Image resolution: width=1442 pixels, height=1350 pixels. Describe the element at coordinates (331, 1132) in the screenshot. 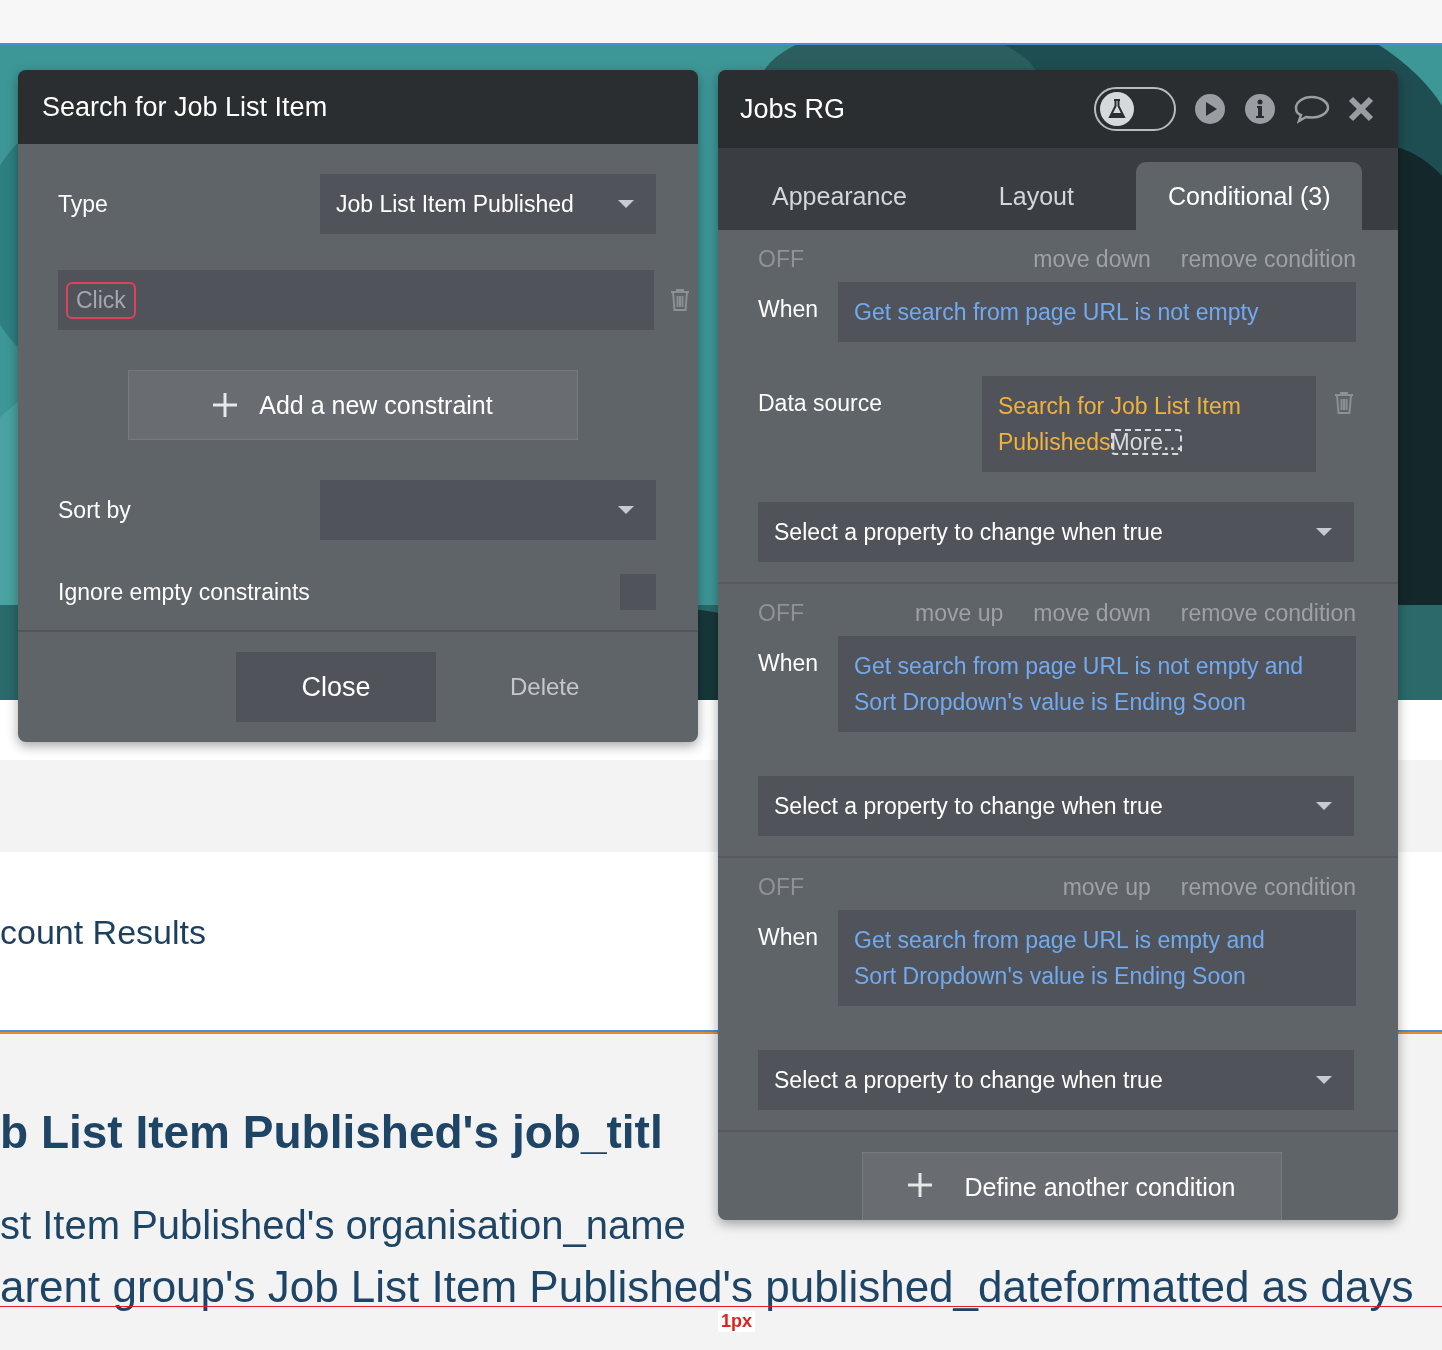

I see `title-text: b List Item Published's job_titl` at that location.